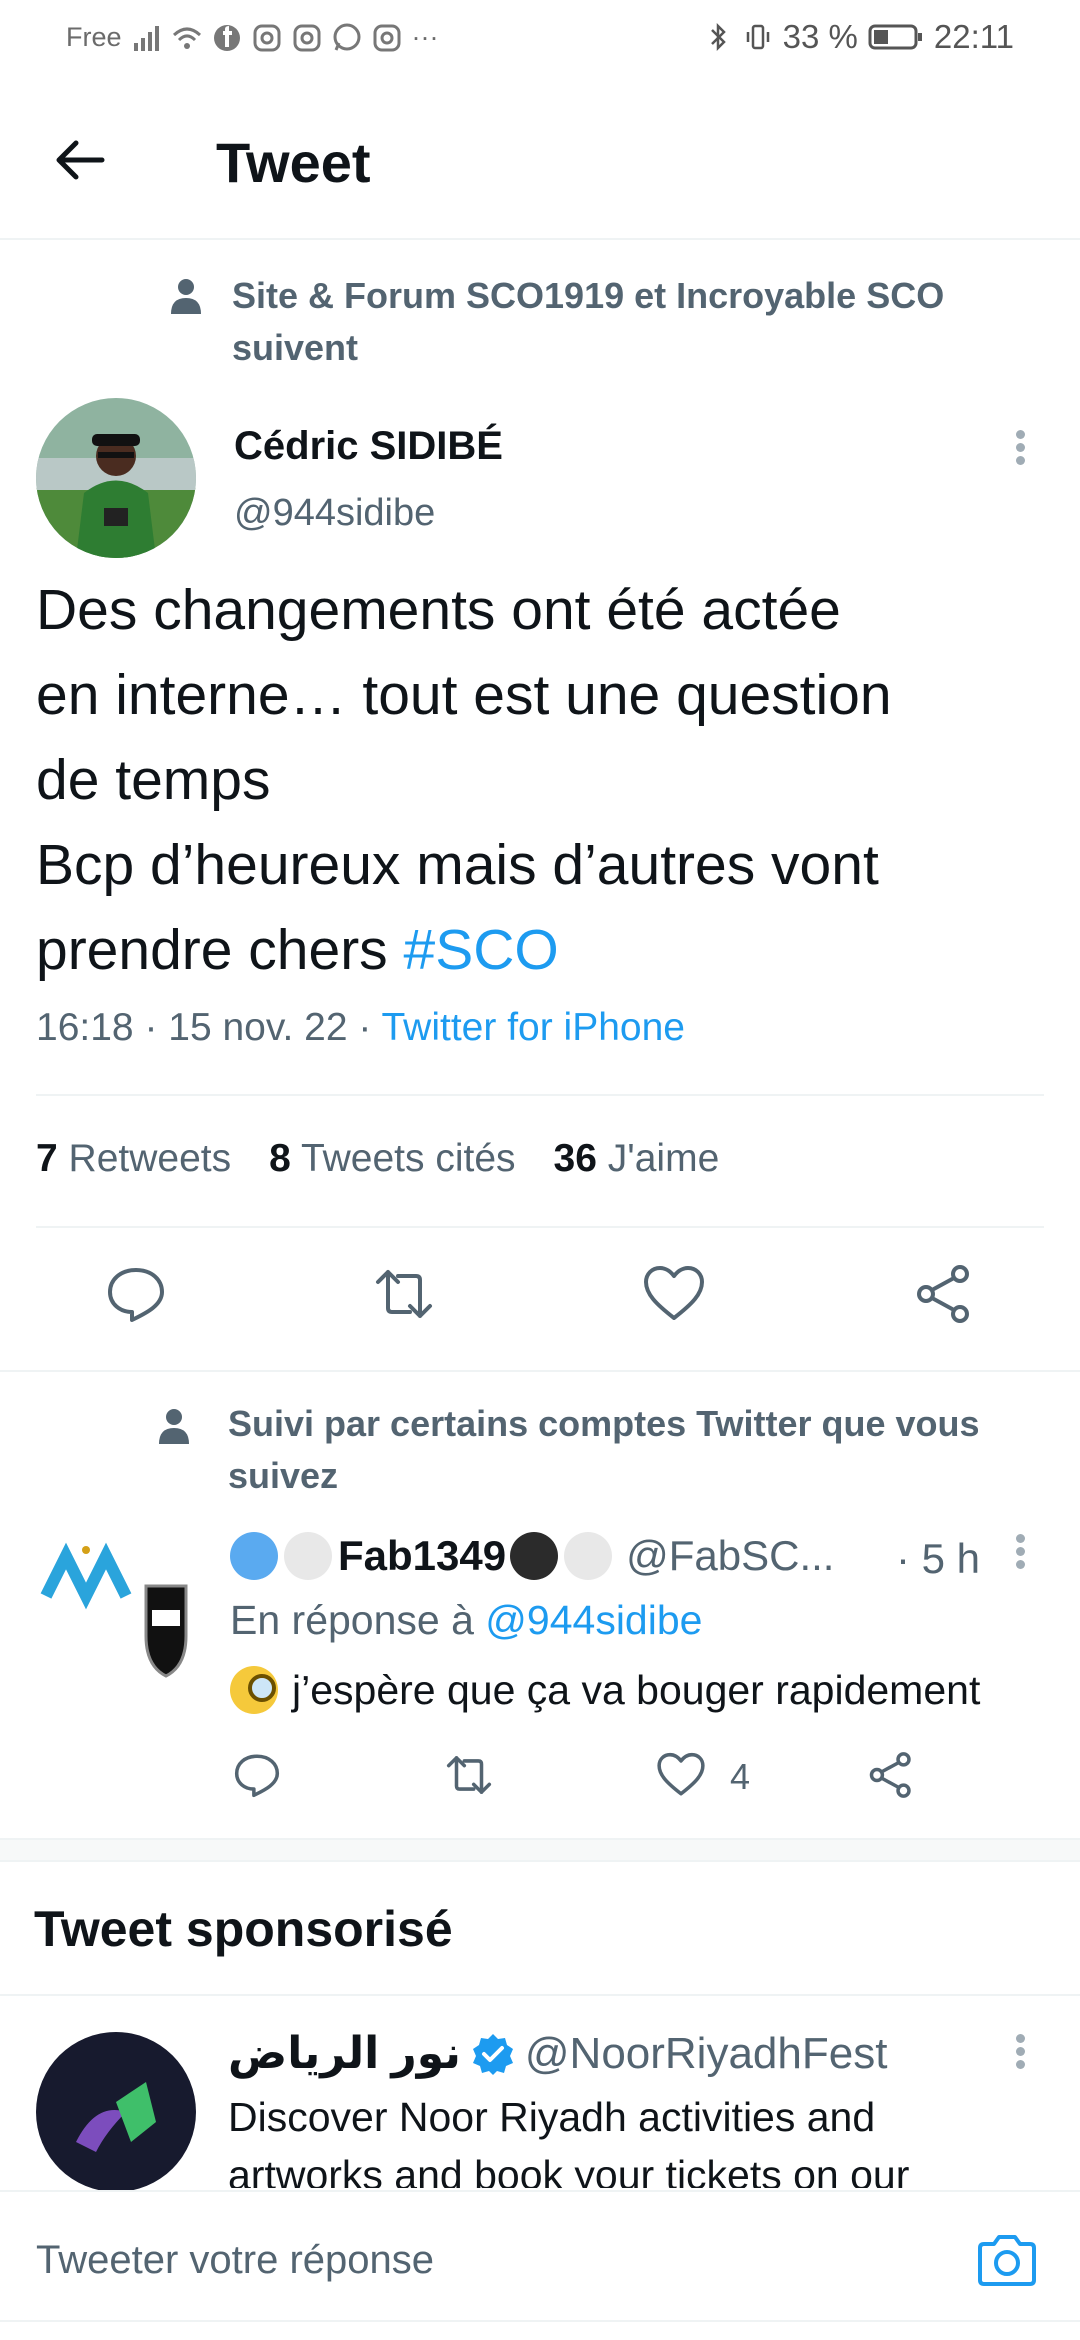 The image size is (1080, 2340). I want to click on retweets-count: 7, so click(47, 1158).